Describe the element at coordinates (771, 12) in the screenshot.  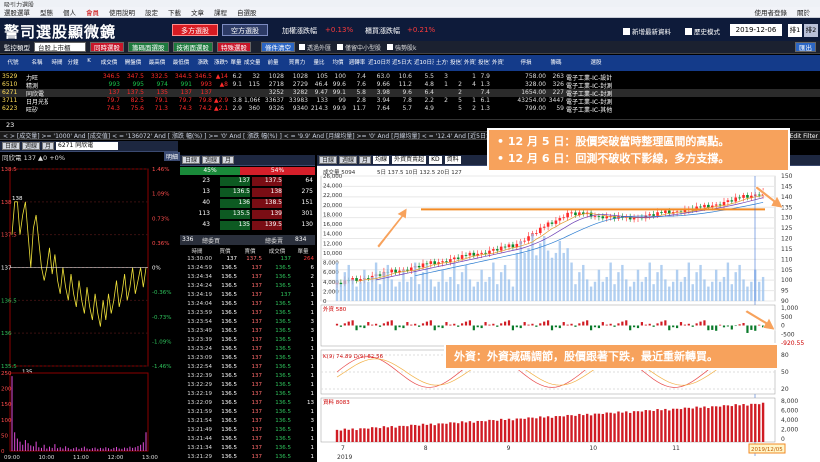
I see `menu-item-login: 使用者登錄` at that location.